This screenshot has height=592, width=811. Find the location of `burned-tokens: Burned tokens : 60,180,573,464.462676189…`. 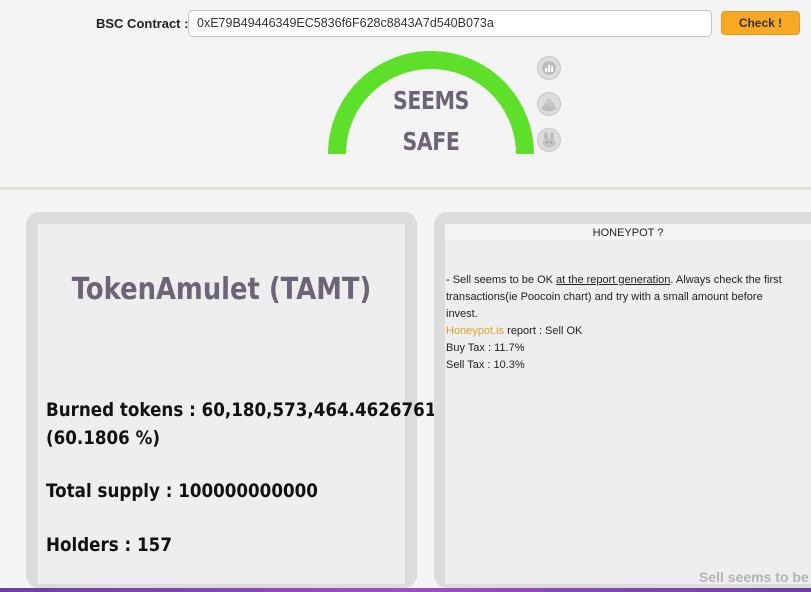

burned-tokens: Burned tokens : 60,180,573,464.462676189… is located at coordinates (253, 424).